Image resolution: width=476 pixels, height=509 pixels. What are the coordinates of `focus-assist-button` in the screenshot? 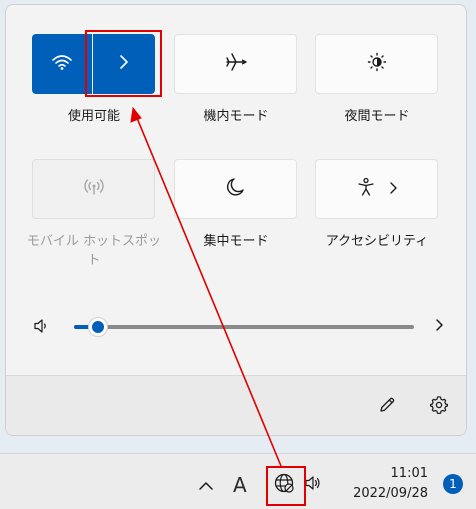 It's located at (235, 189).